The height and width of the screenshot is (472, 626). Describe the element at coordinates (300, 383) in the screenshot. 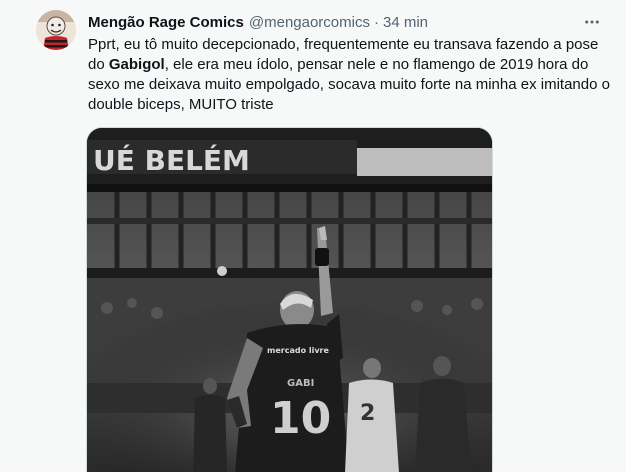

I see `jersey-name: GABI` at that location.